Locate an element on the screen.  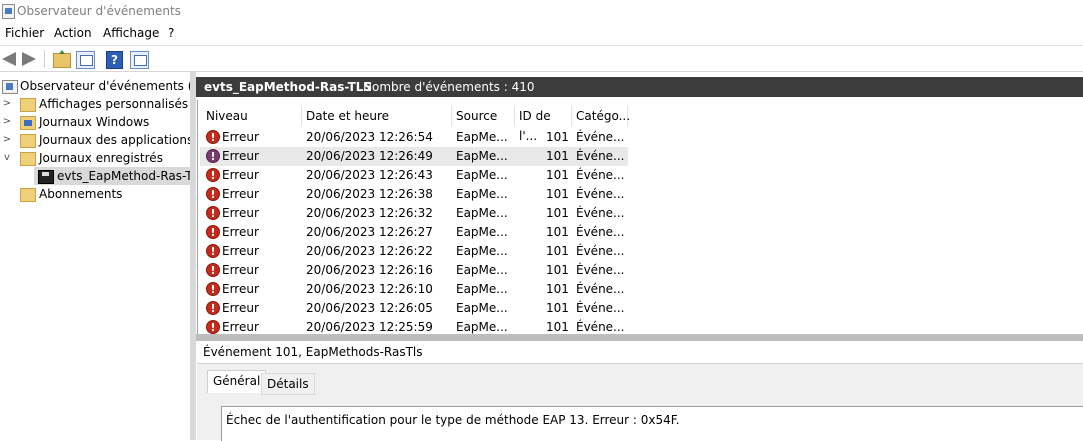
event-datetime: 20/06/2023 12:26:22 is located at coordinates (369, 251).